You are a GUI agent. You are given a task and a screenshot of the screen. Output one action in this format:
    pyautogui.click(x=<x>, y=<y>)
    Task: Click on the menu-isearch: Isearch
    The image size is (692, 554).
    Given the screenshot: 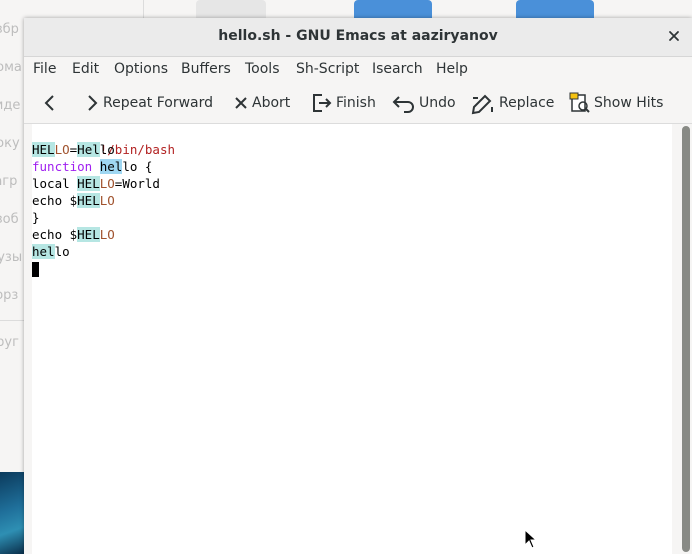 What is the action you would take?
    pyautogui.click(x=397, y=69)
    